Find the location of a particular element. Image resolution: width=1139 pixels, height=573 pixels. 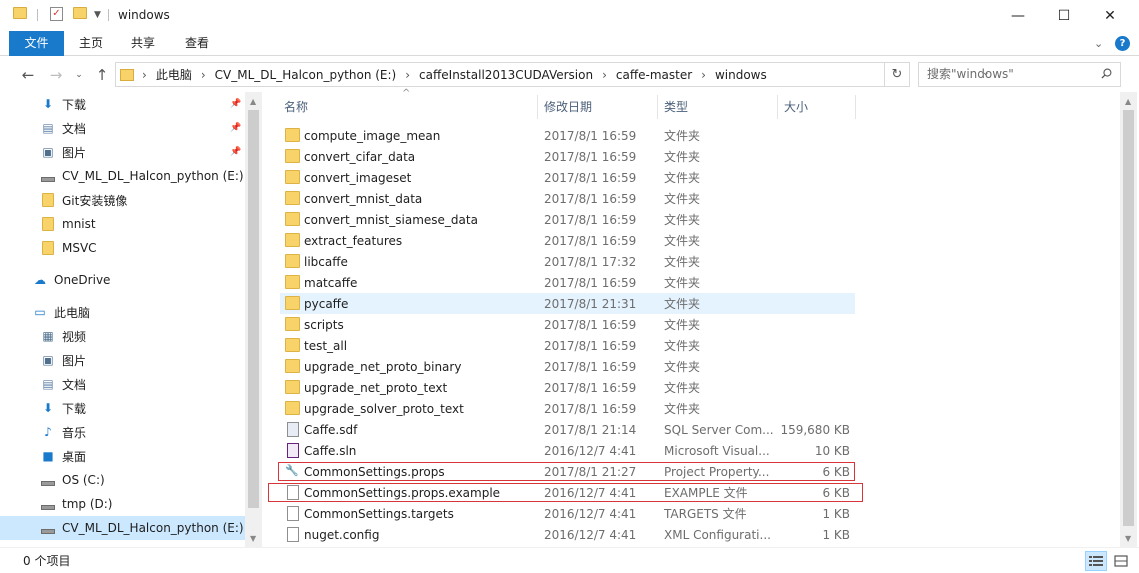

file-type: TARGETS 文件 is located at coordinates (705, 514).